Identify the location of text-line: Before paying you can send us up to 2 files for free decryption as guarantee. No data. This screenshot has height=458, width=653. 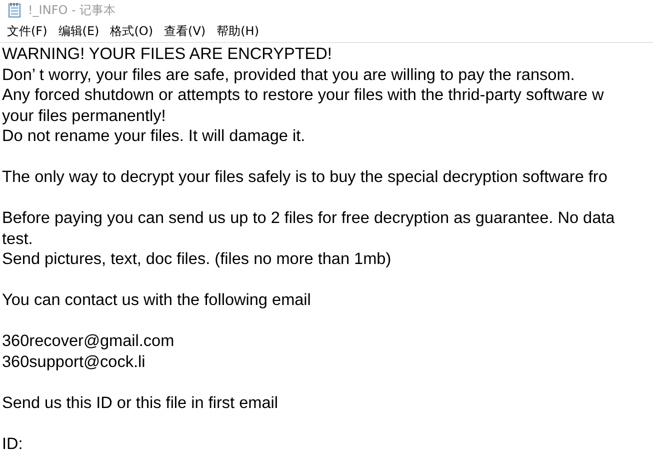
(308, 218).